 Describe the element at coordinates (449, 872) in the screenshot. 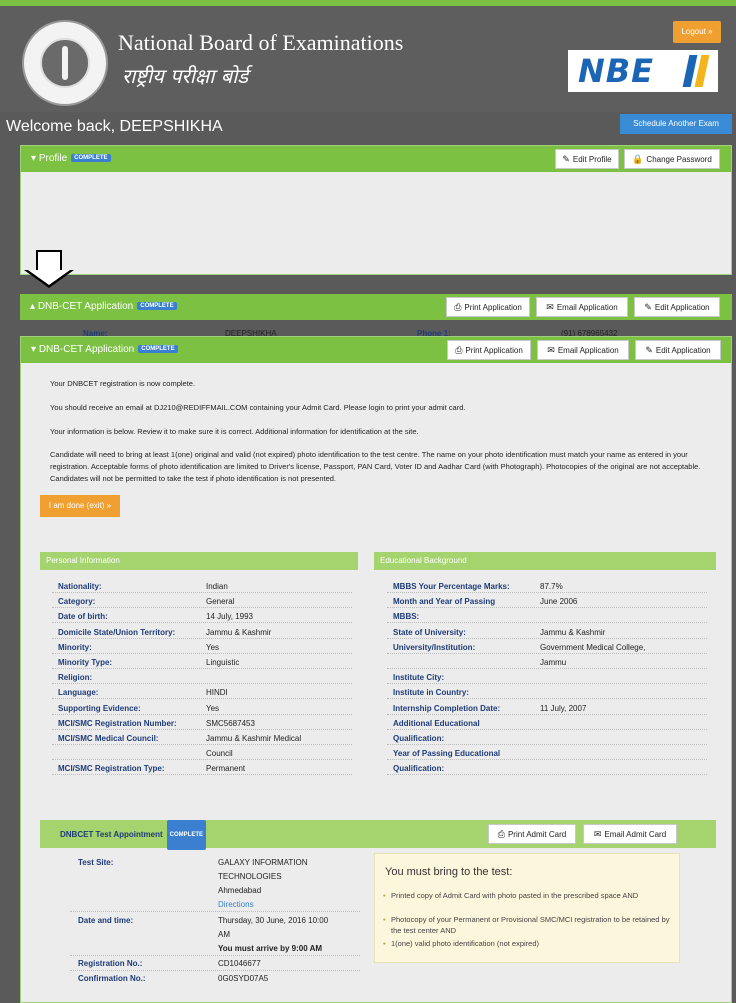

I see `bring-title: You must bring to the test:` at that location.